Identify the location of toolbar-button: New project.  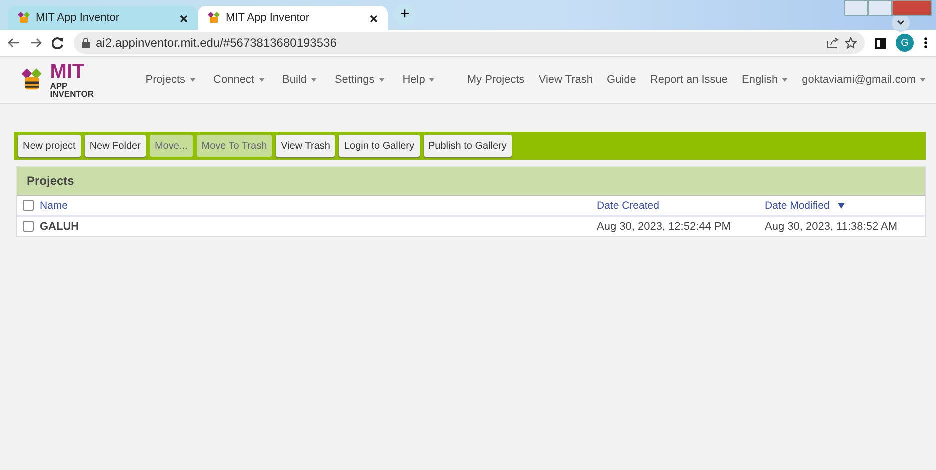
(49, 146).